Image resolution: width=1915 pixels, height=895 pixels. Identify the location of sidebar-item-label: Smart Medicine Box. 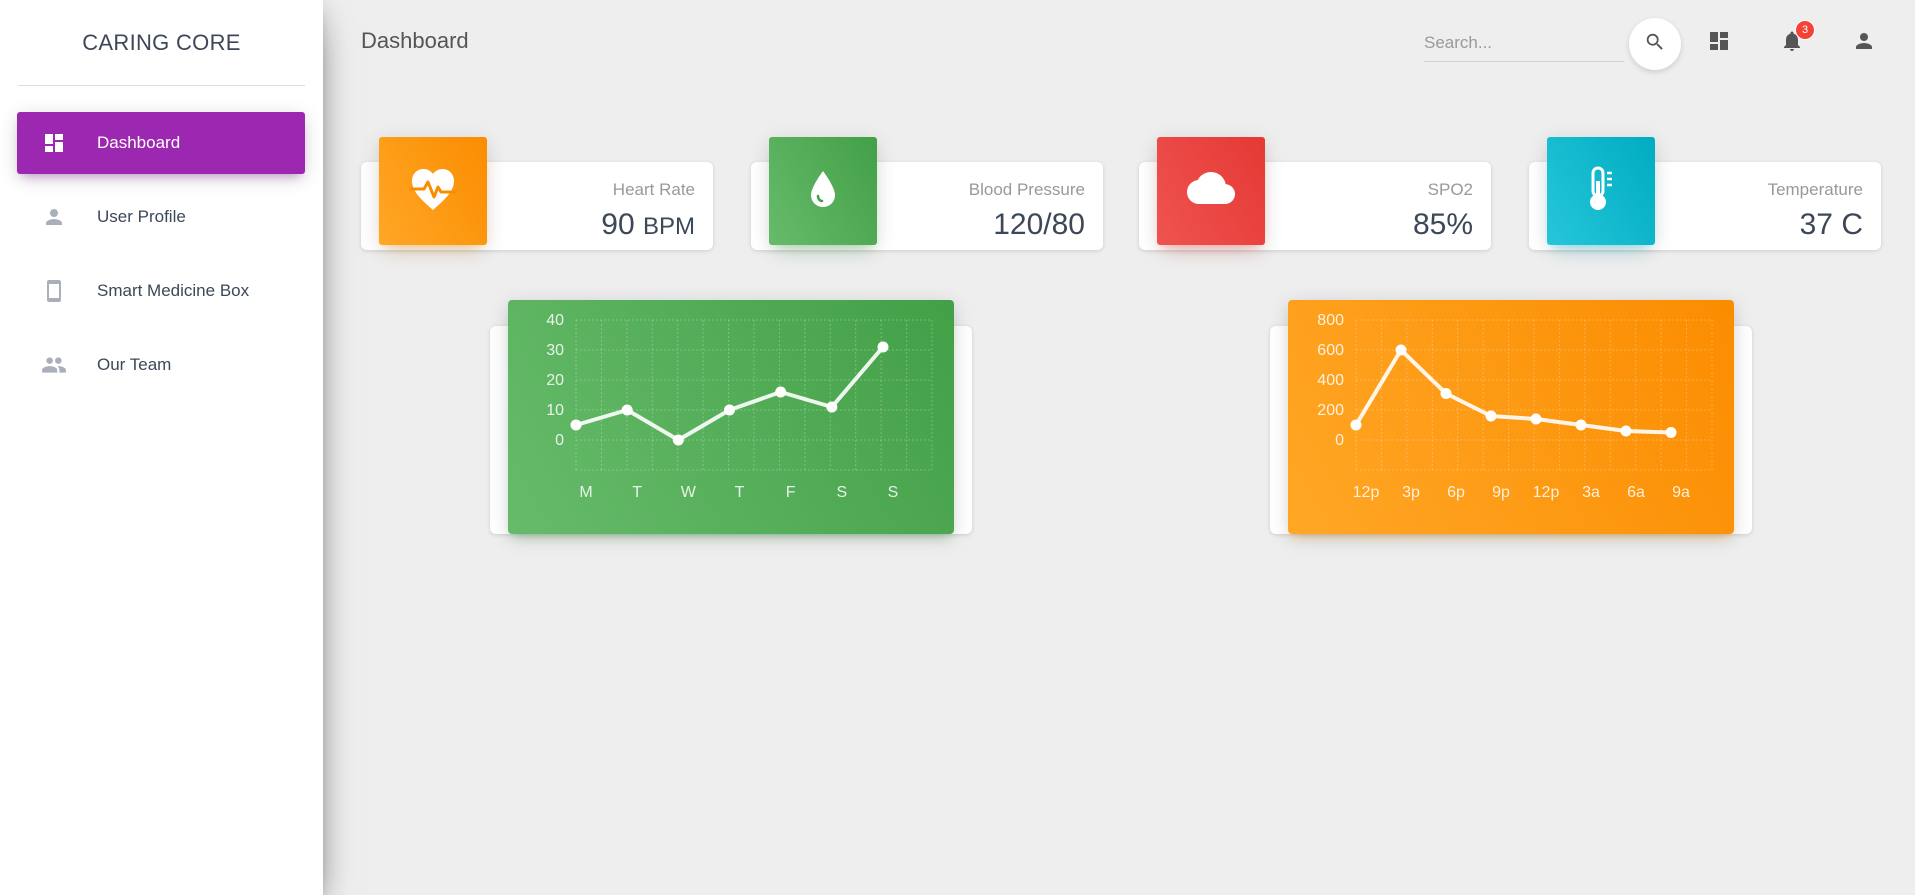
(173, 290).